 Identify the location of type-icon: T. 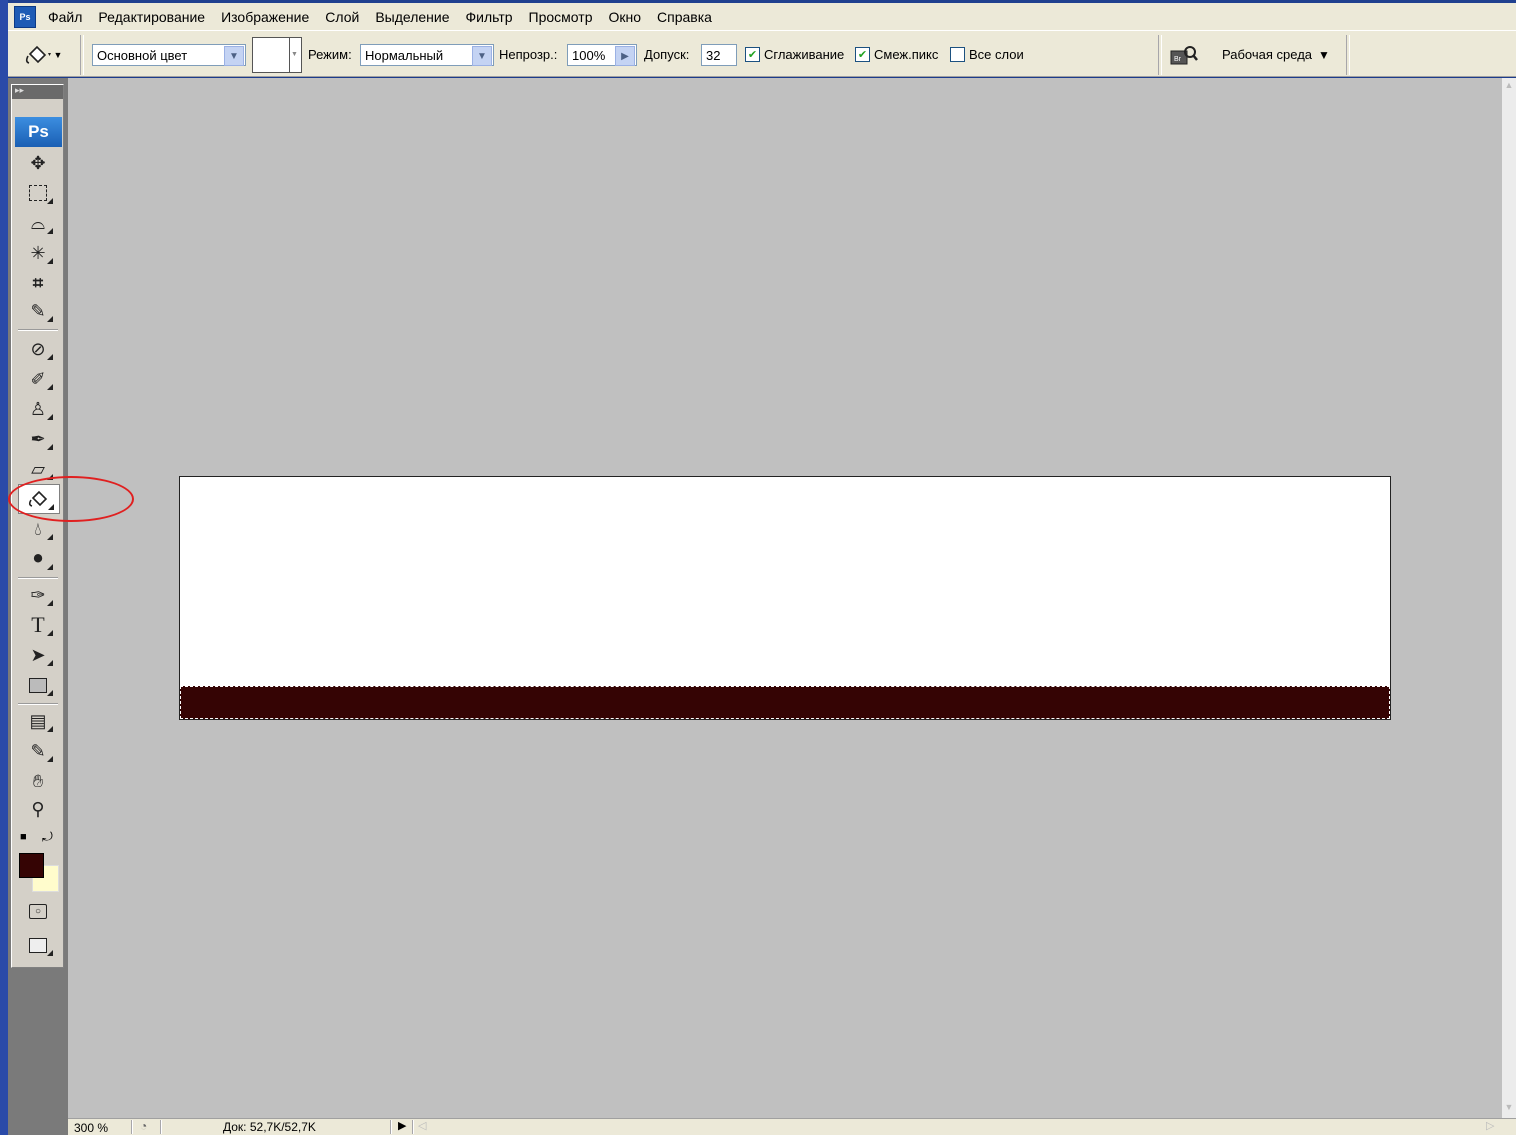
(38, 624).